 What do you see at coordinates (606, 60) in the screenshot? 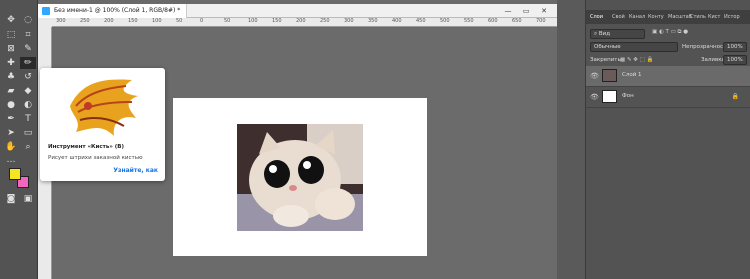
I see `lock-label: Закрепить:` at bounding box center [606, 60].